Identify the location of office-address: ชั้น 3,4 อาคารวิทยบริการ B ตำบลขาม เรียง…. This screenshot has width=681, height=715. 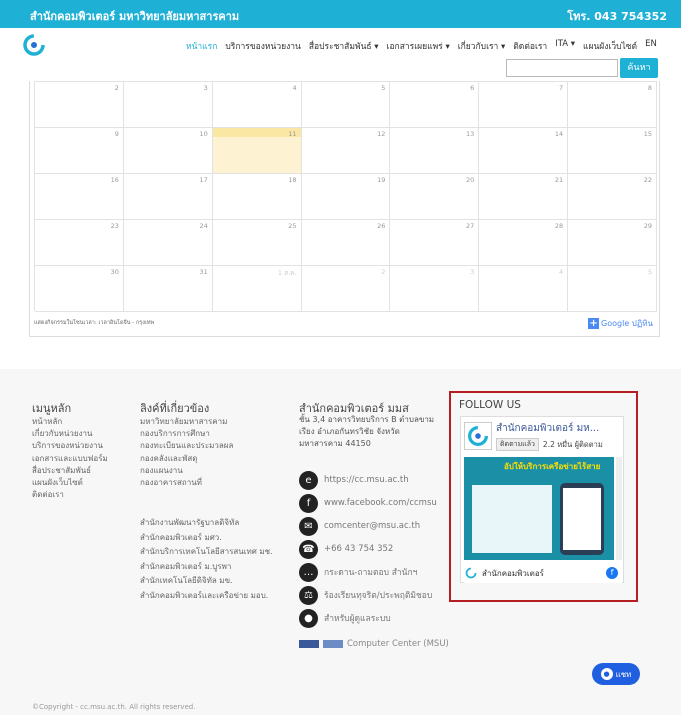
(379, 432).